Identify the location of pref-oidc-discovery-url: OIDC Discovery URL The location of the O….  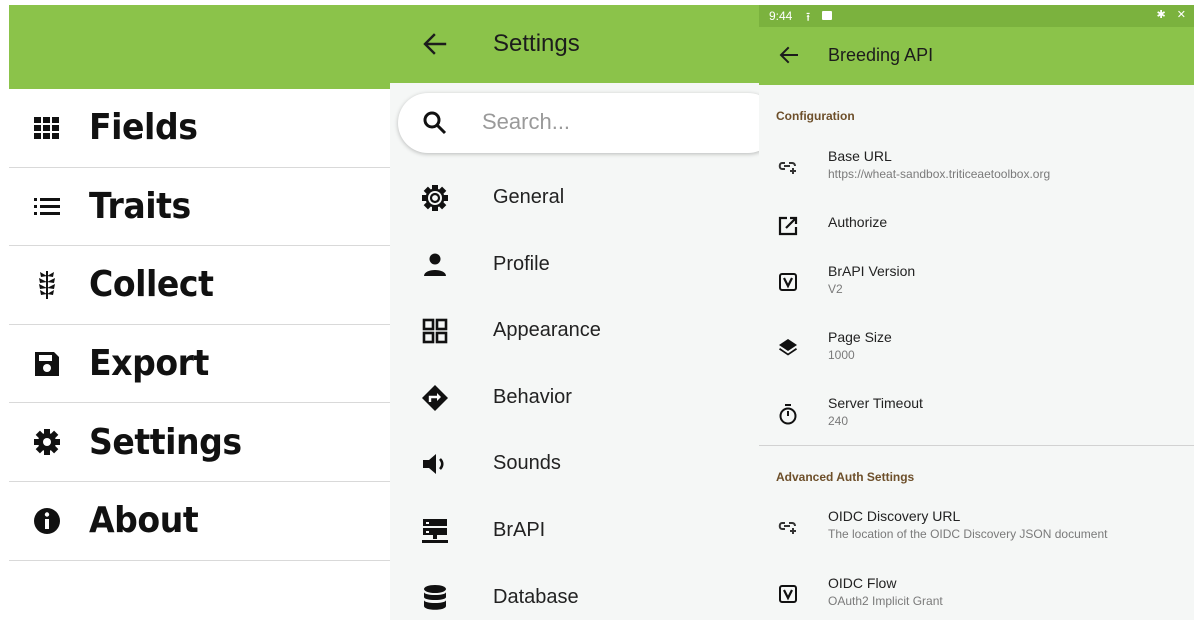
(976, 527).